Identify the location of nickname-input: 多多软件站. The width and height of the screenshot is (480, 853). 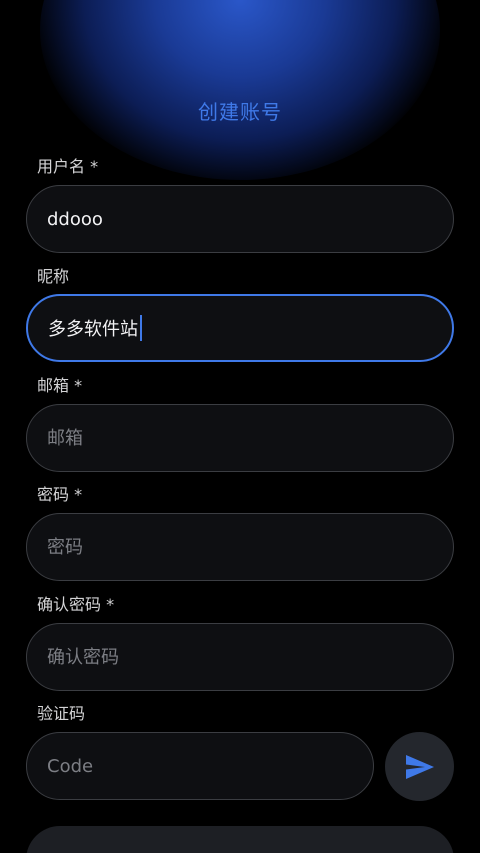
(95, 328).